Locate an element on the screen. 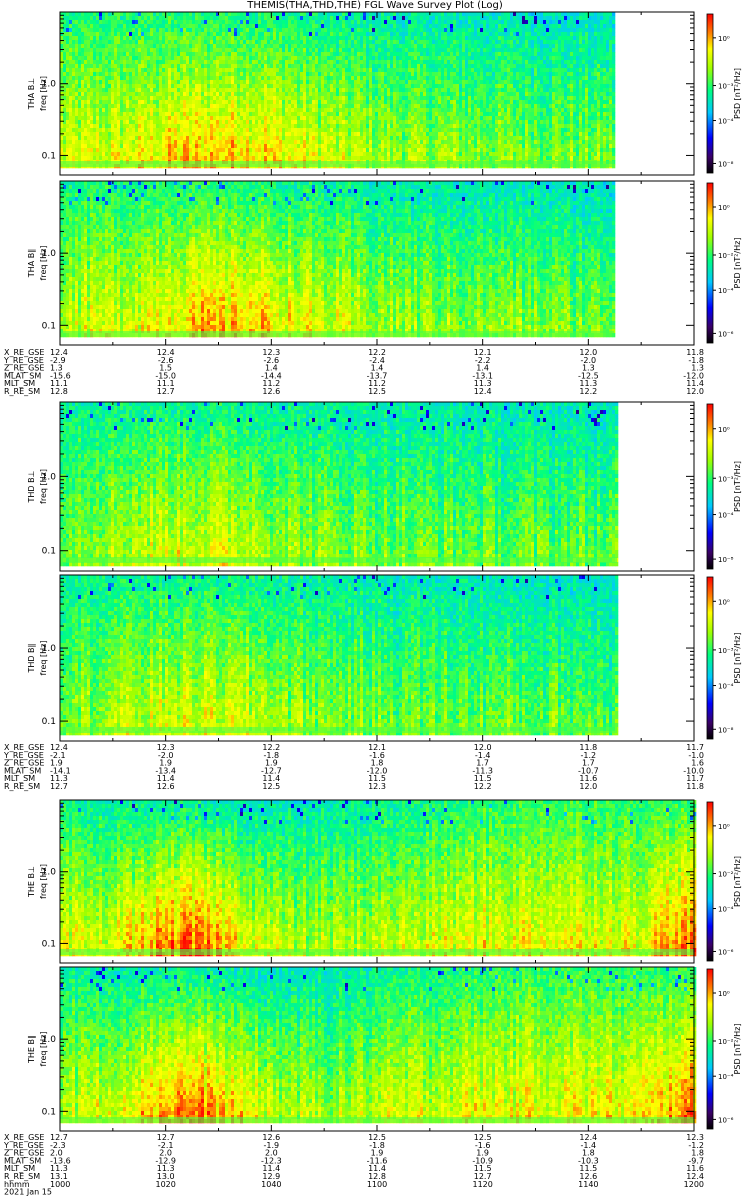  ephemeris-value: 1040 is located at coordinates (271, 1184).